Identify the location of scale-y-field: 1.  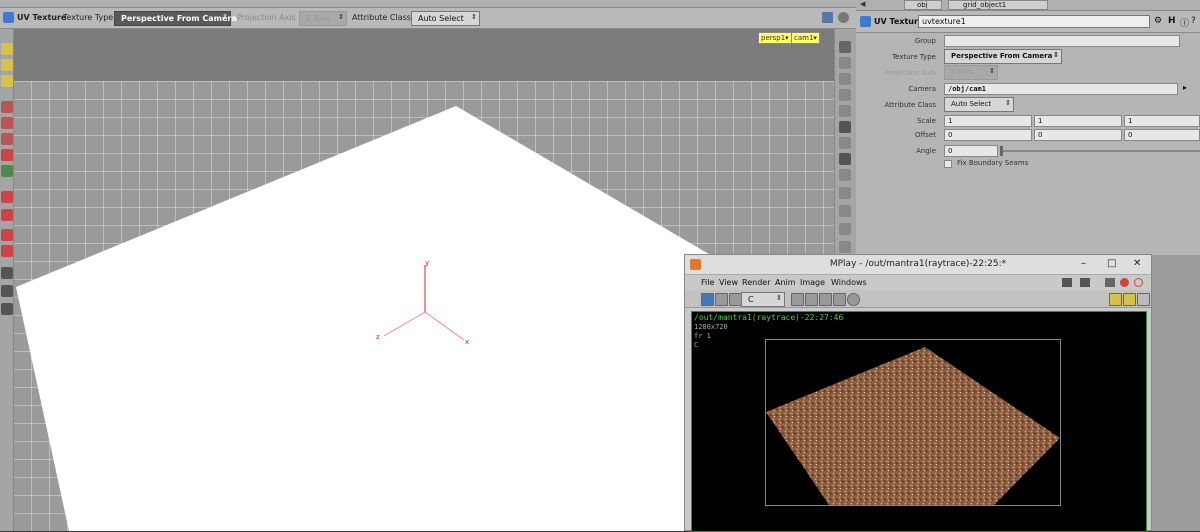
(1078, 121).